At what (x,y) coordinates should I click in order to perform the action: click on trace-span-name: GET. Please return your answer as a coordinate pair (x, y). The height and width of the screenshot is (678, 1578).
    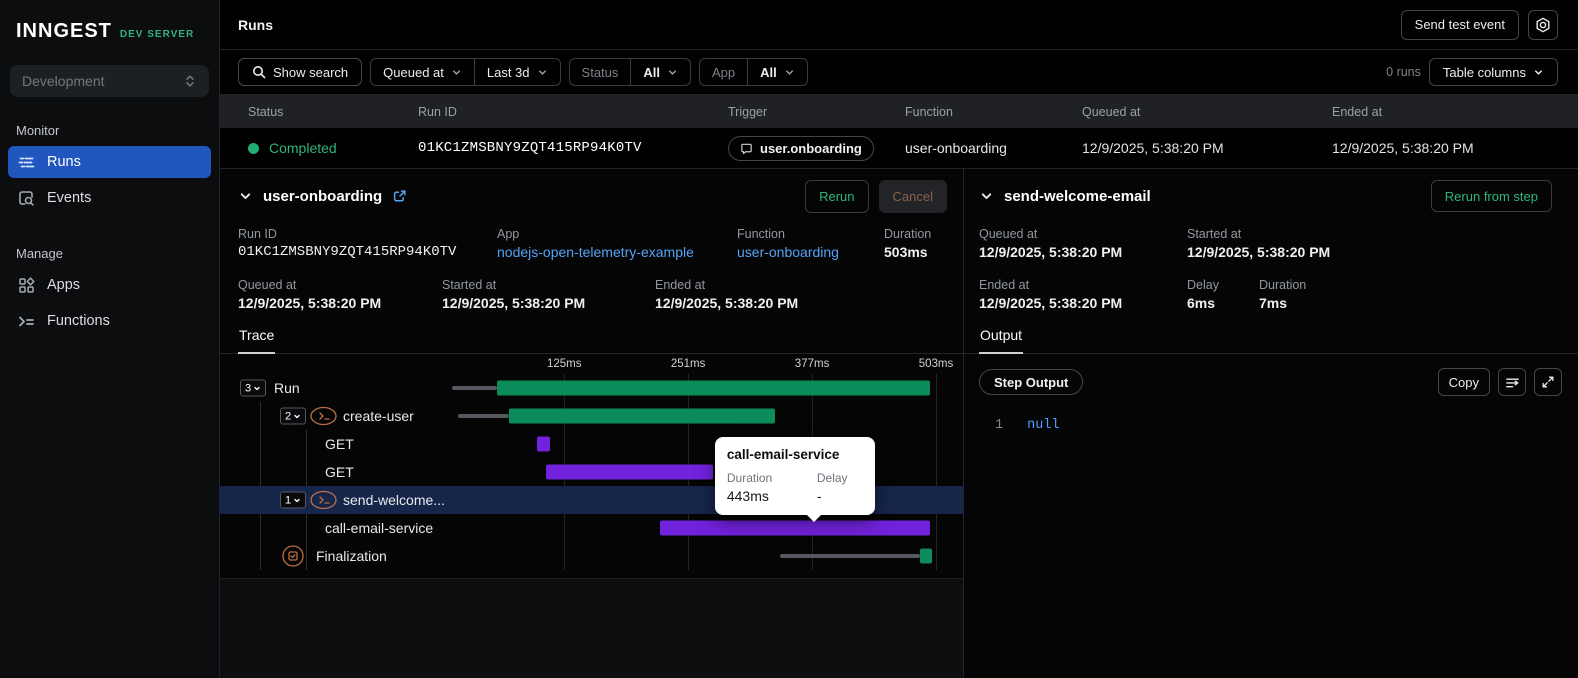
    Looking at the image, I should click on (339, 472).